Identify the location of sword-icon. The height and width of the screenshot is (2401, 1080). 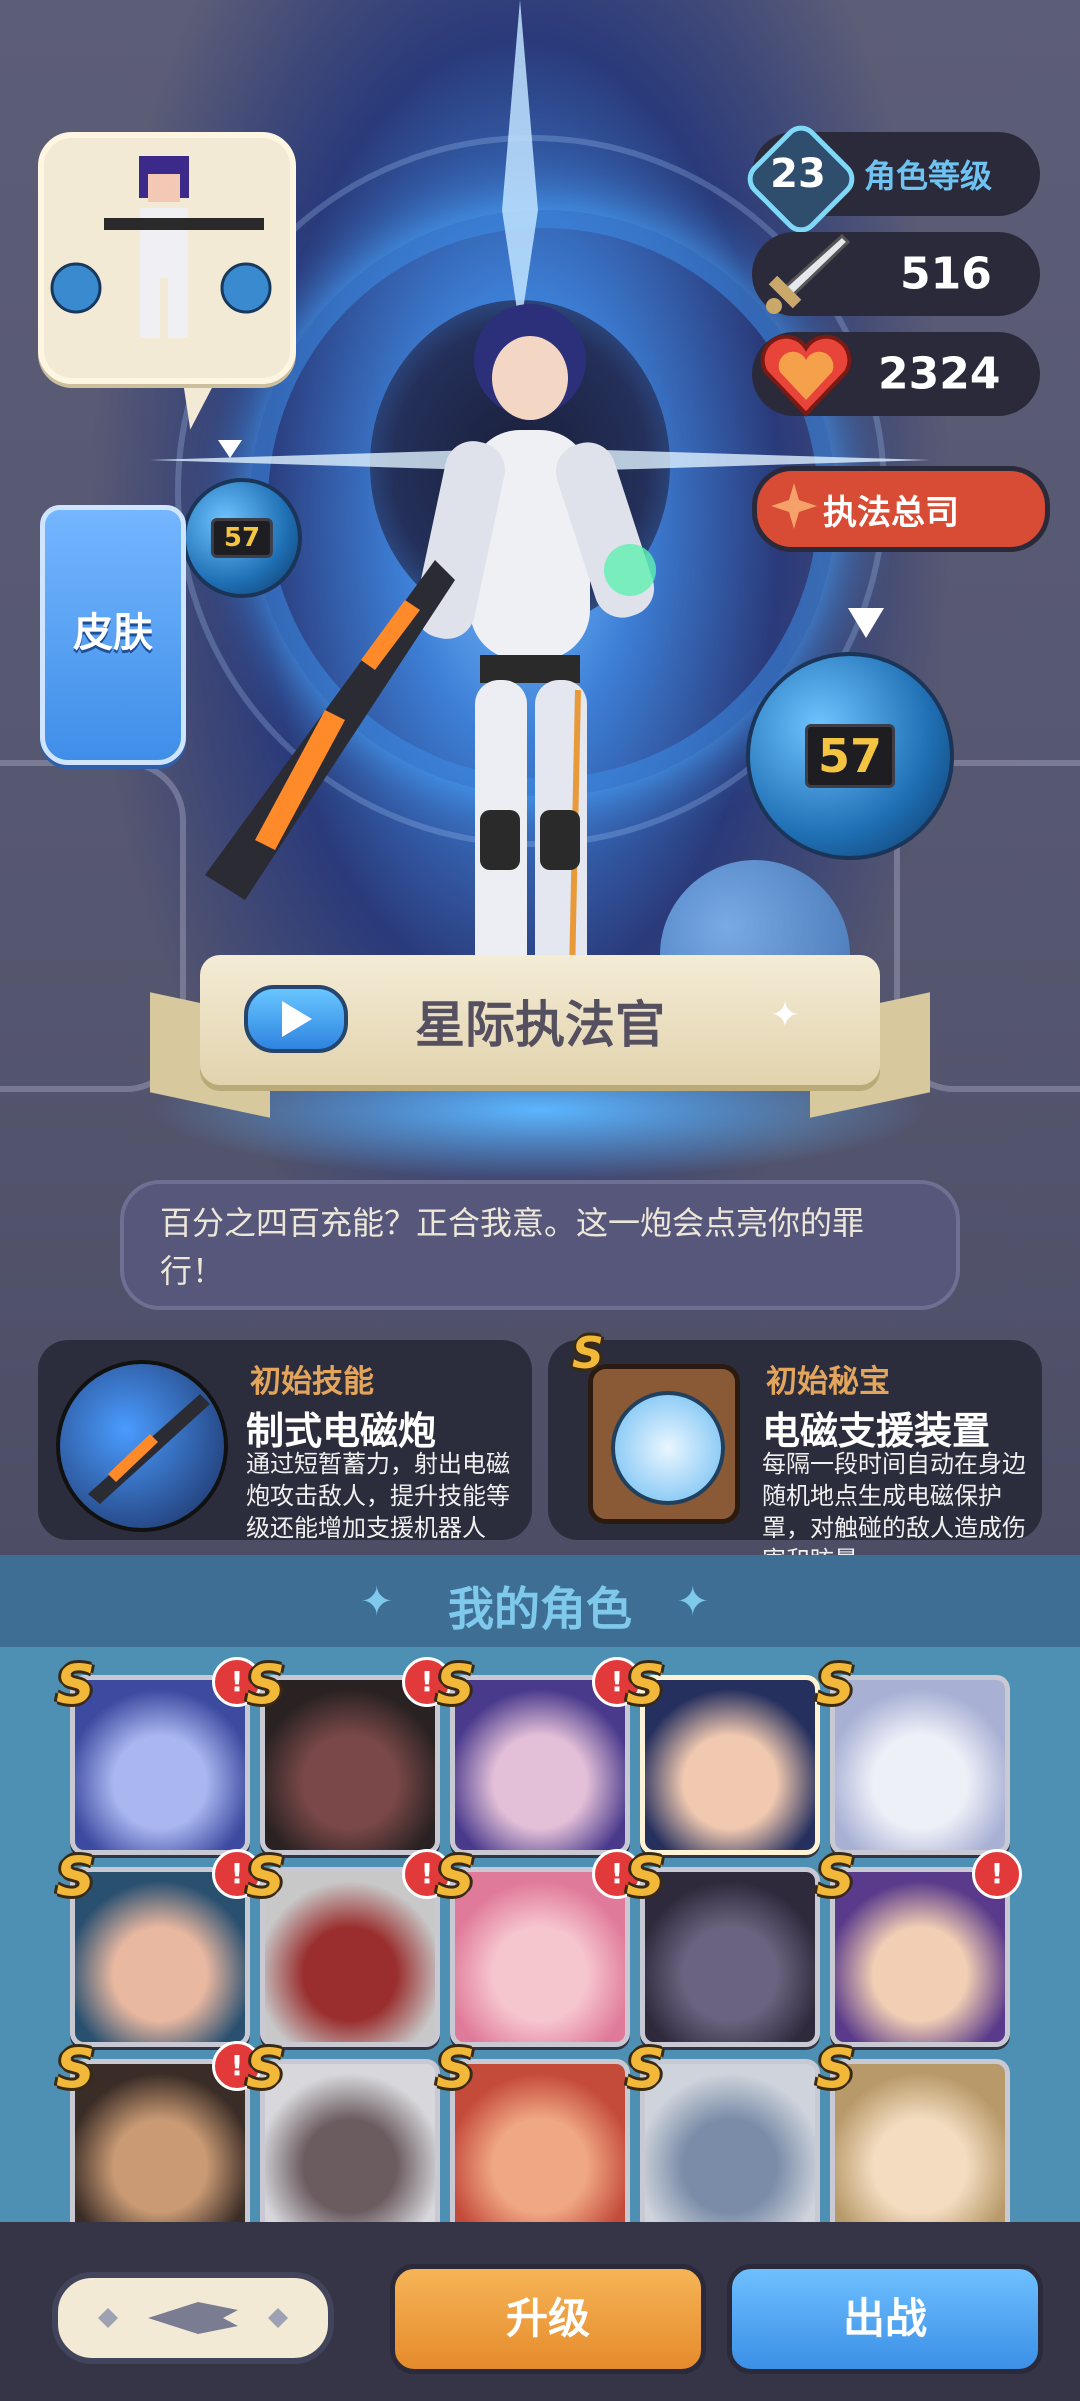
(808, 273).